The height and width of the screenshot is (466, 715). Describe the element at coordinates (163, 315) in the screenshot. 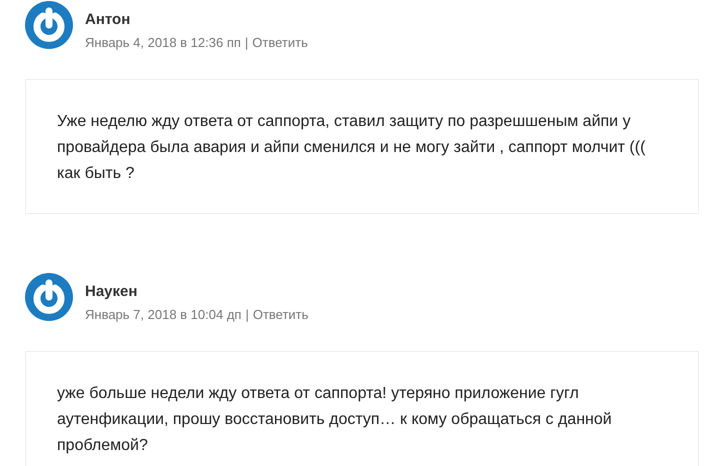

I see `comment-date: Январь 7, 2018 в 10:04 дп` at that location.